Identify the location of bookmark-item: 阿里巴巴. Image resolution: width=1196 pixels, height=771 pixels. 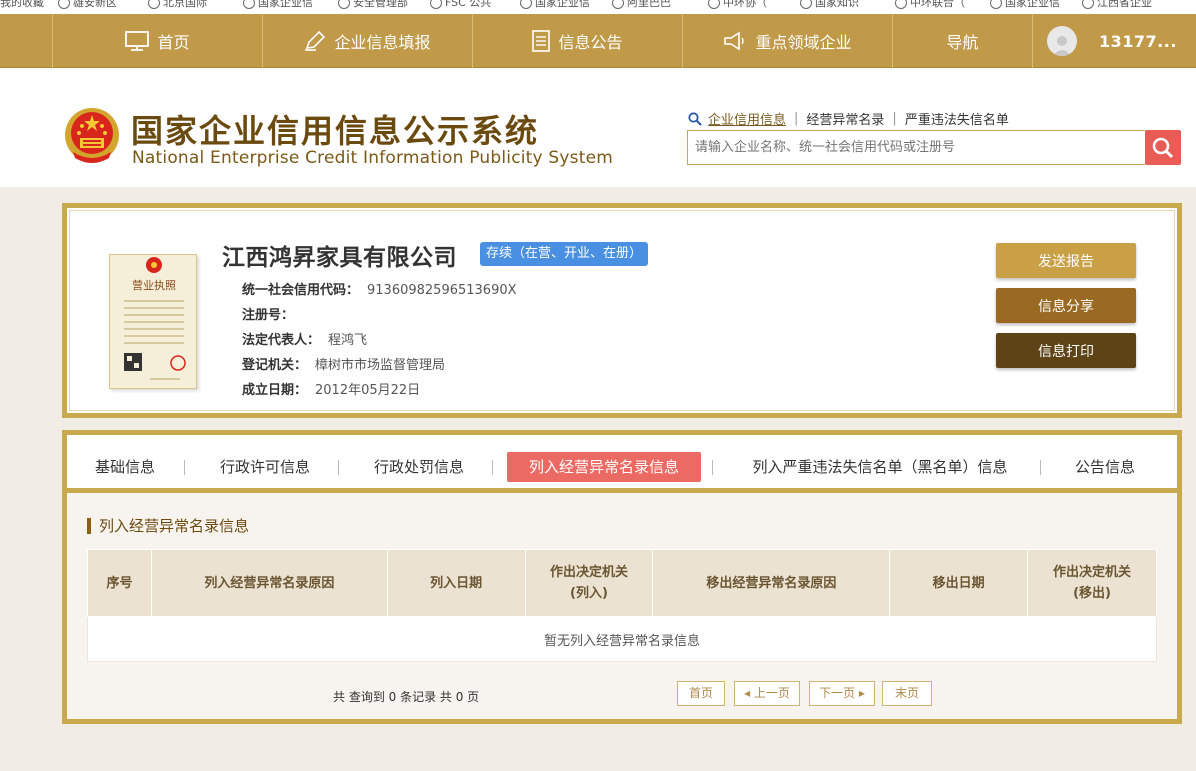
(641, 5).